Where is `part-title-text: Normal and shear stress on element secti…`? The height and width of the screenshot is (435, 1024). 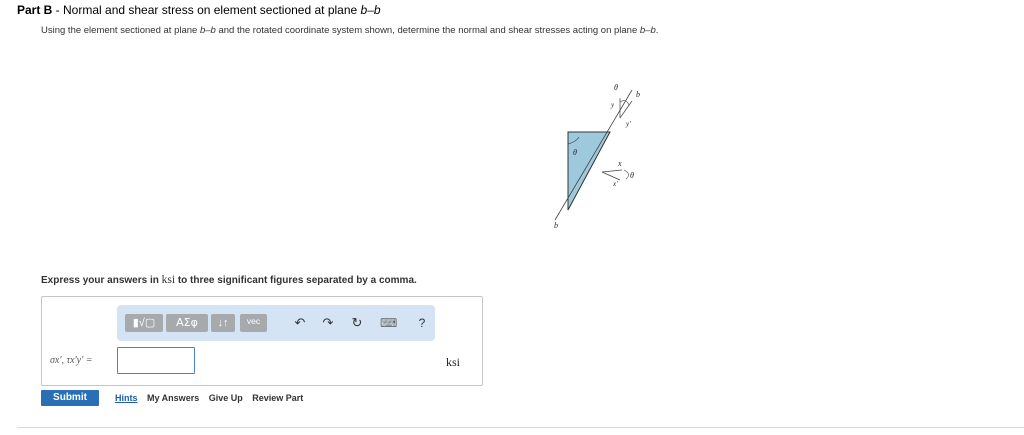 part-title-text: Normal and shear stress on element secti… is located at coordinates (212, 10).